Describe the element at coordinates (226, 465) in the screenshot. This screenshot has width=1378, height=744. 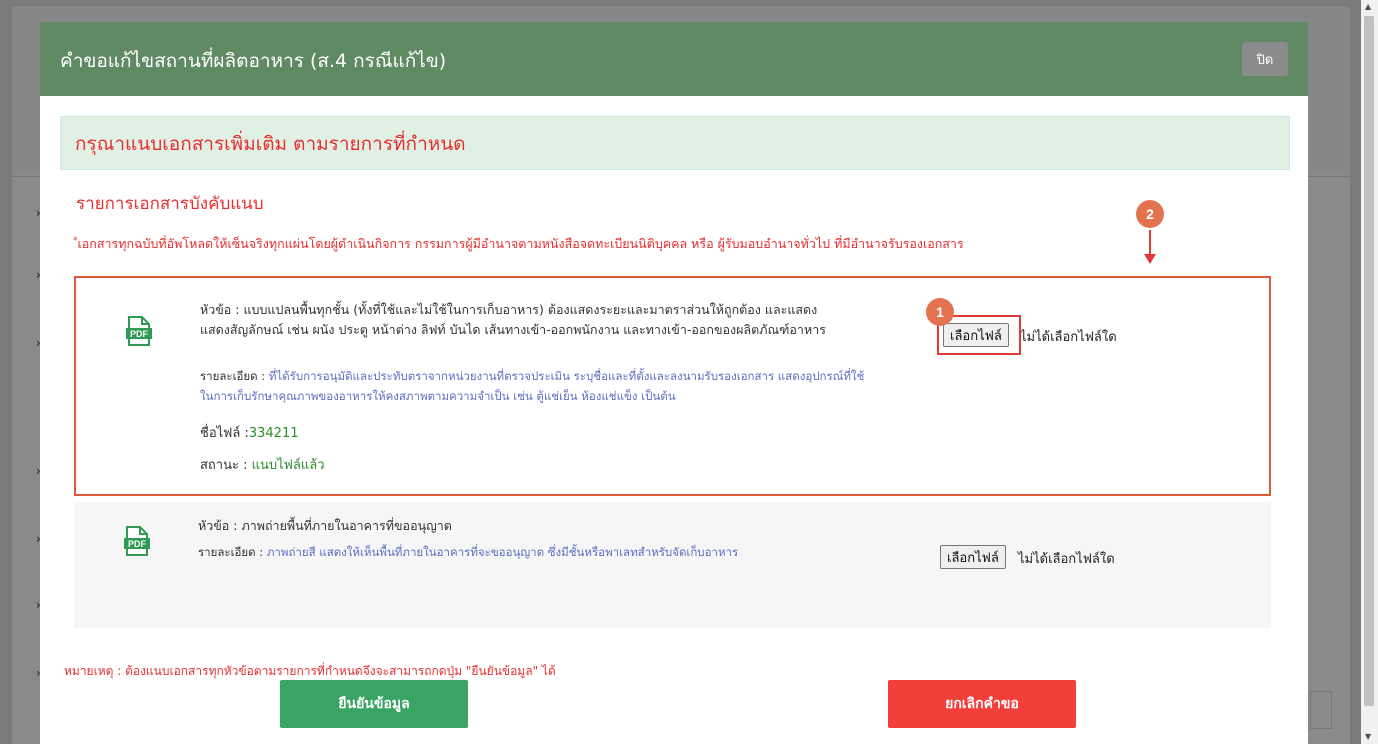
I see `status-label: สถานะ :` at that location.